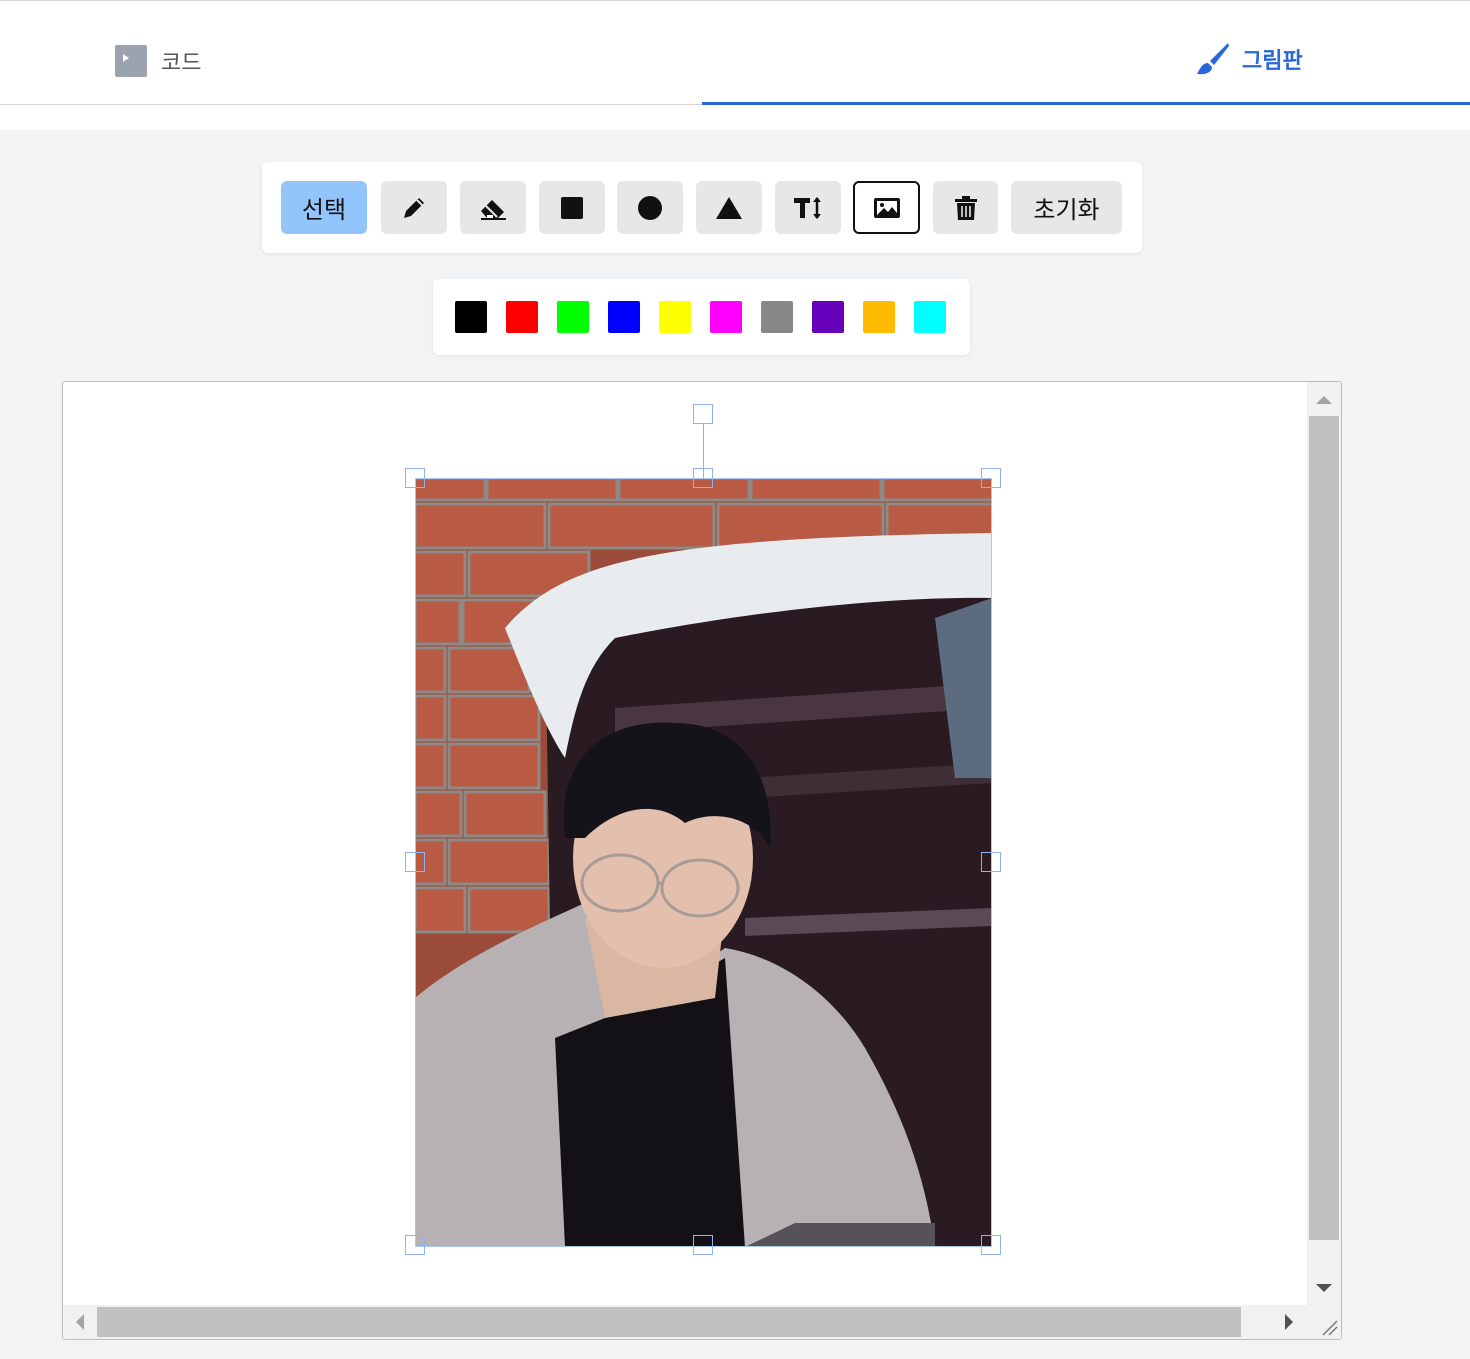 The height and width of the screenshot is (1359, 1470). Describe the element at coordinates (80, 1322) in the screenshot. I see `scroll-left-icon` at that location.